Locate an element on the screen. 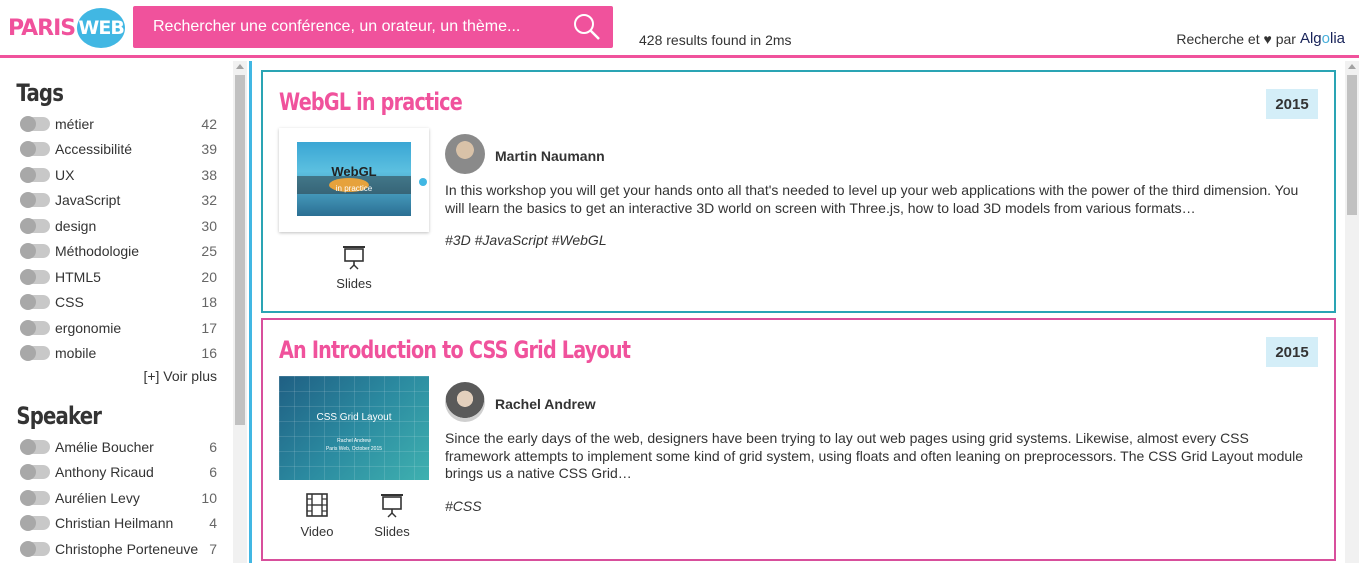 The width and height of the screenshot is (1359, 563). search-input is located at coordinates (348, 27).